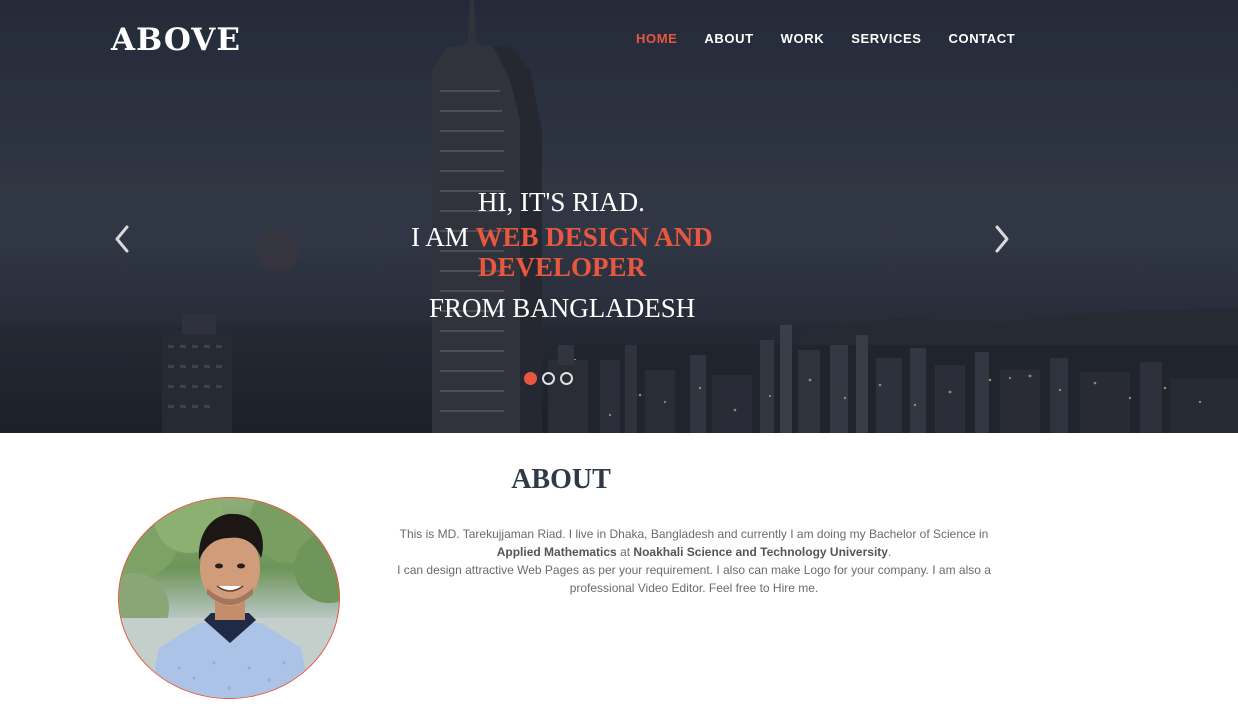  I want to click on about-heading: ABOUT, so click(561, 479).